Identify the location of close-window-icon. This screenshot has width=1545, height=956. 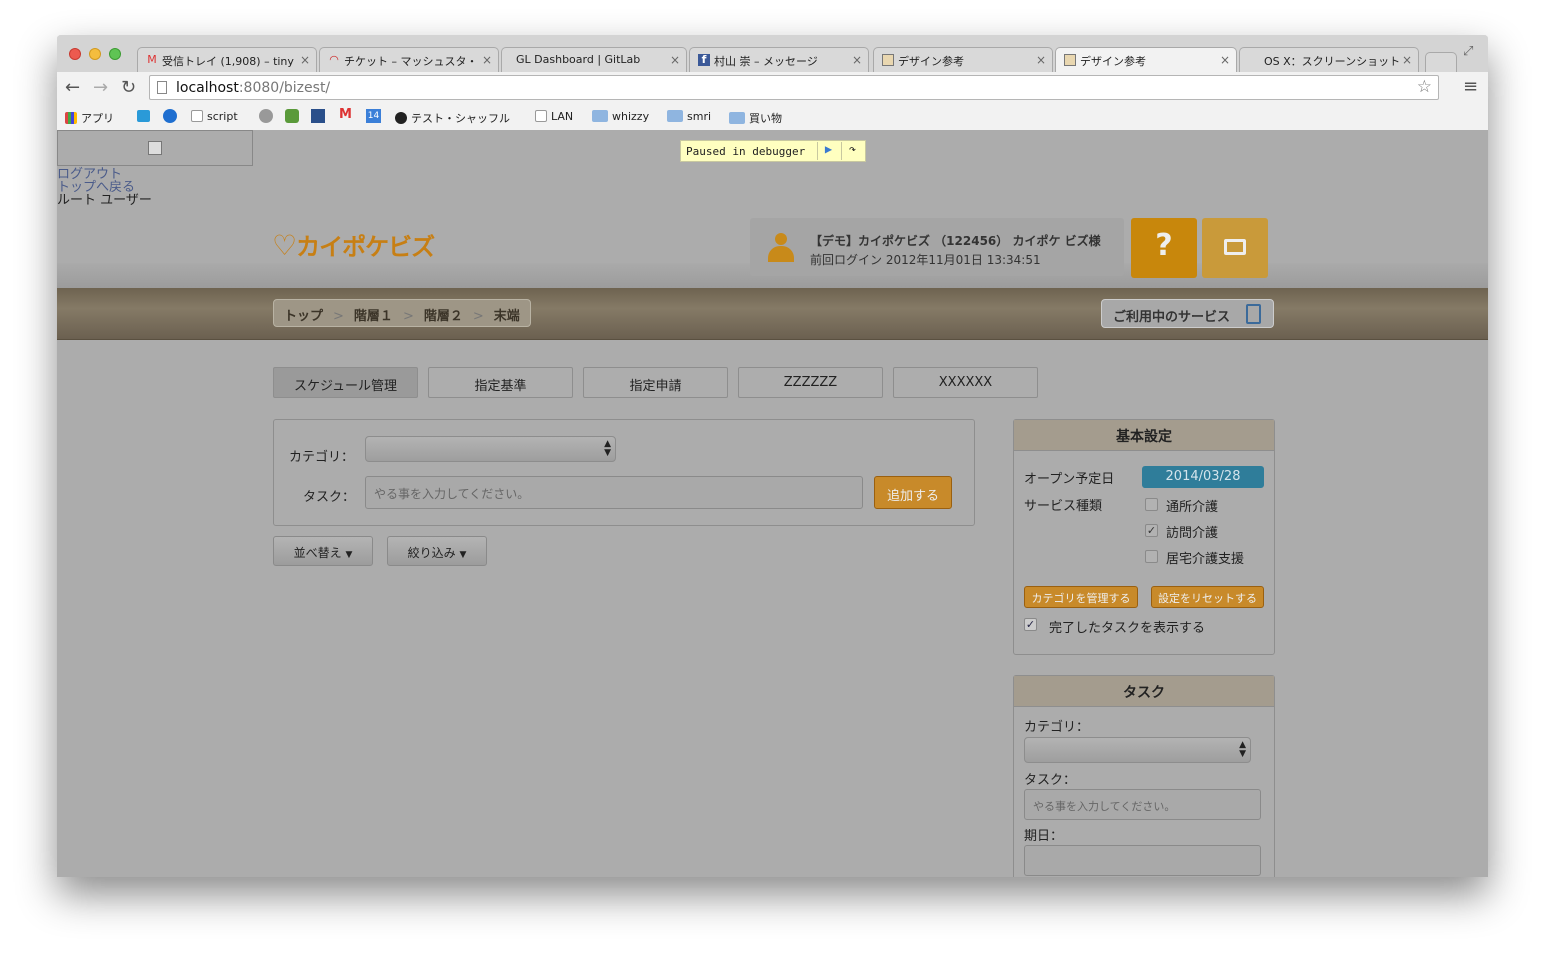
(75, 54).